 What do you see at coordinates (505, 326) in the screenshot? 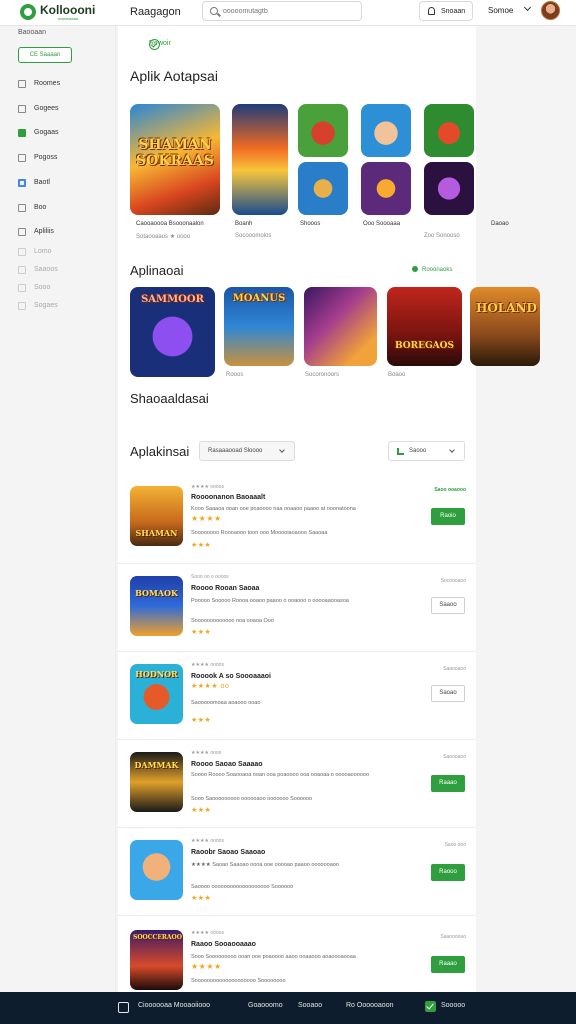
I see `app-tile: HOLAND` at bounding box center [505, 326].